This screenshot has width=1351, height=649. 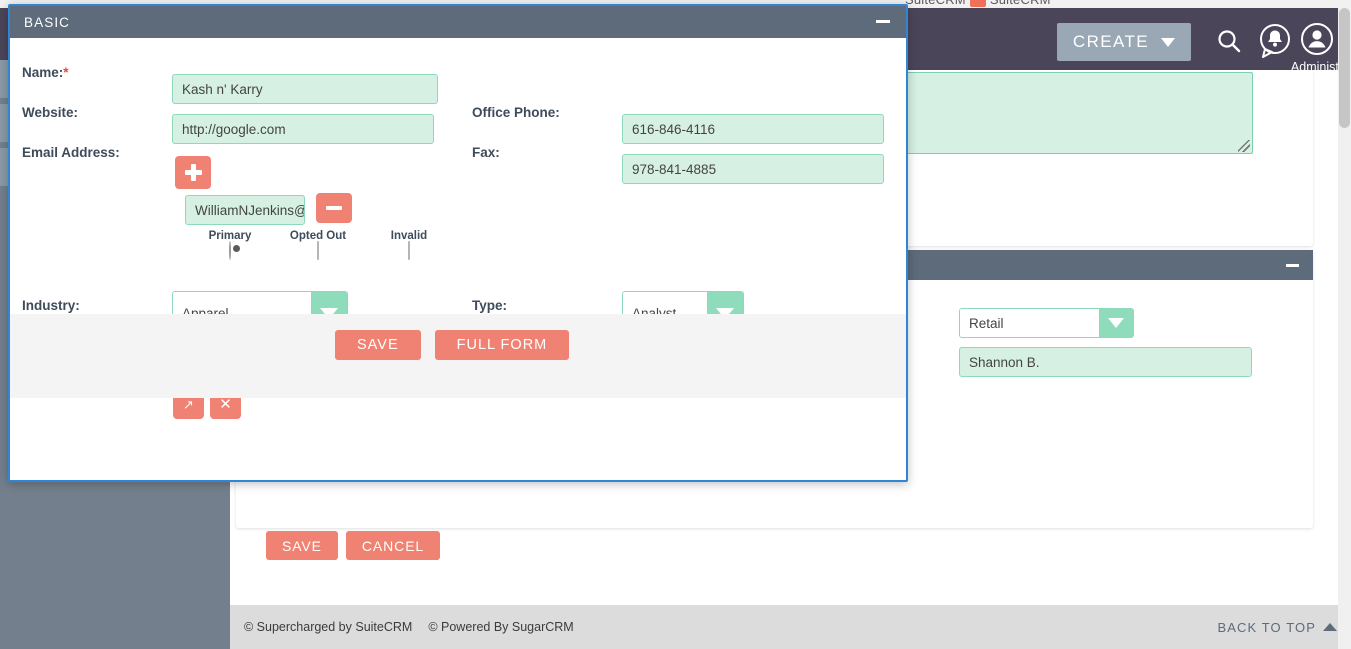 I want to click on required-indicator: *, so click(x=66, y=72).